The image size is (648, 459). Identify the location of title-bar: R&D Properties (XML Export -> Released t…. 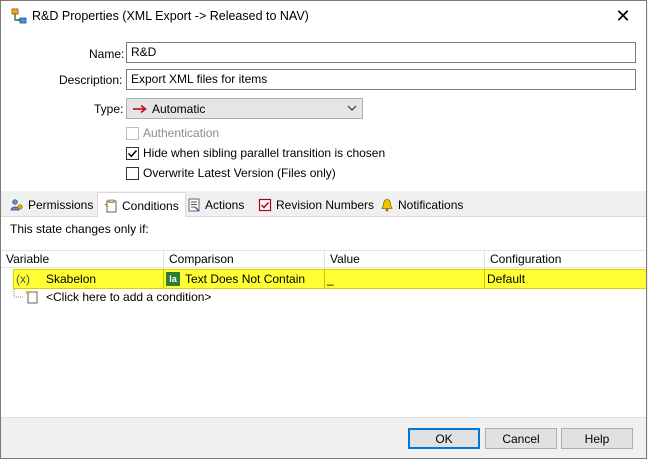
(323, 16).